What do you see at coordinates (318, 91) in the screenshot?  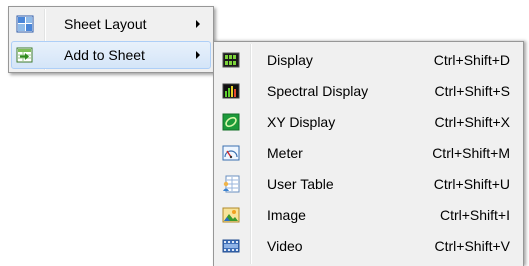 I see `submenu-item-label: Spectral Display` at bounding box center [318, 91].